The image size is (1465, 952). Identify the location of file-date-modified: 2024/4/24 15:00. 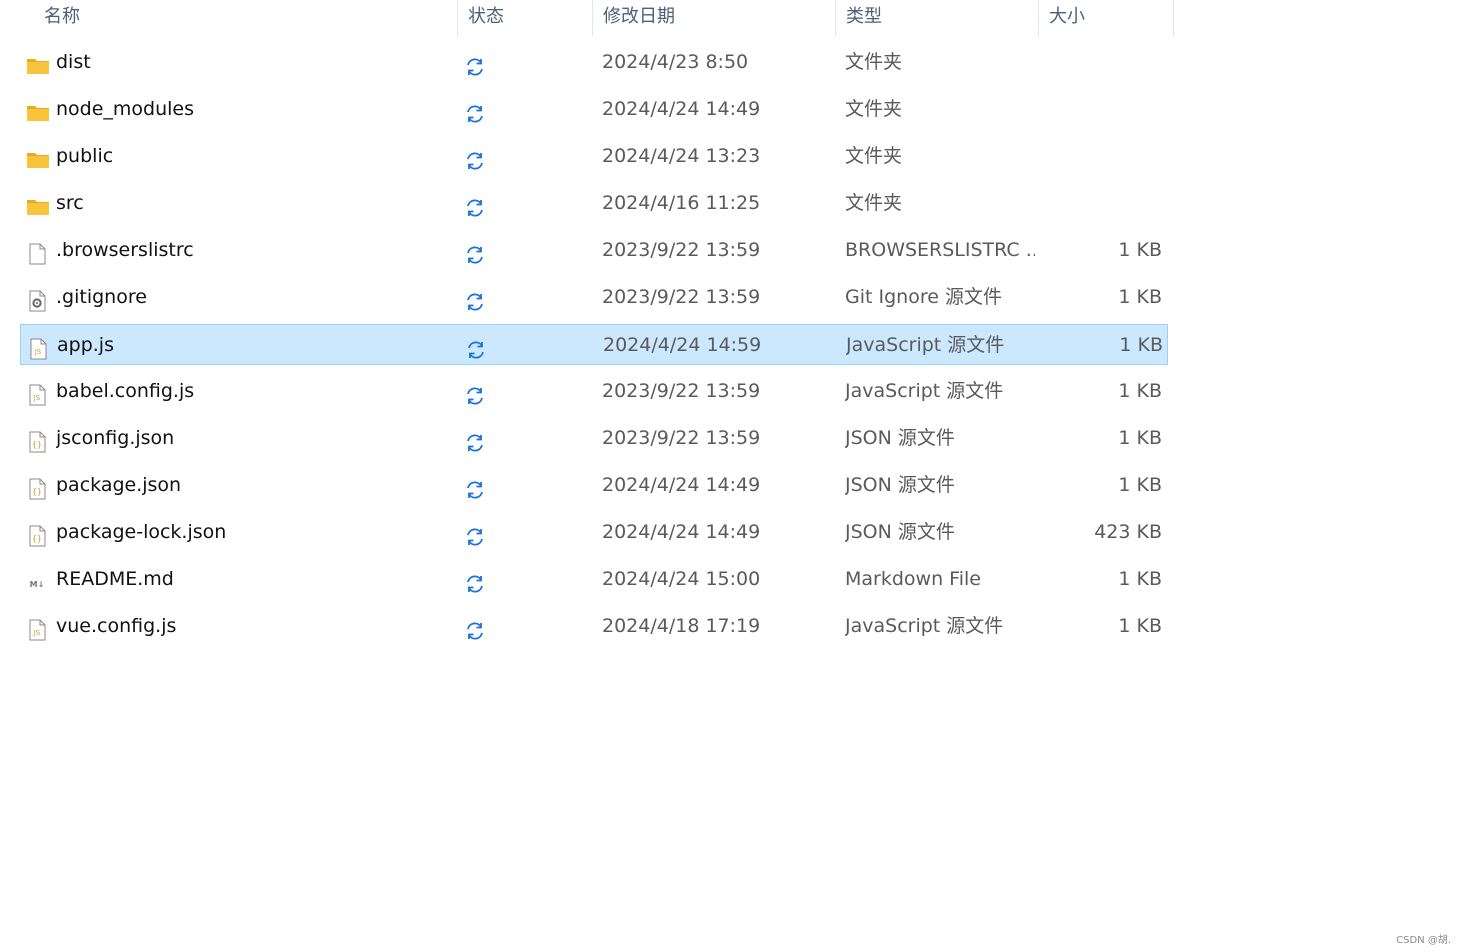
(681, 579).